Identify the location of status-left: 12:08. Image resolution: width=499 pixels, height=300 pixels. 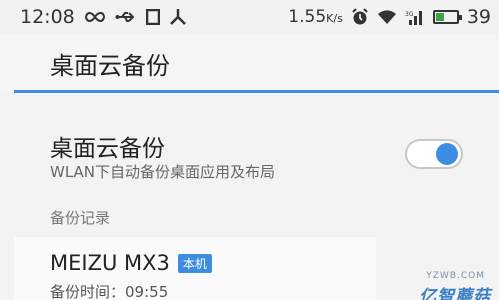
(103, 17).